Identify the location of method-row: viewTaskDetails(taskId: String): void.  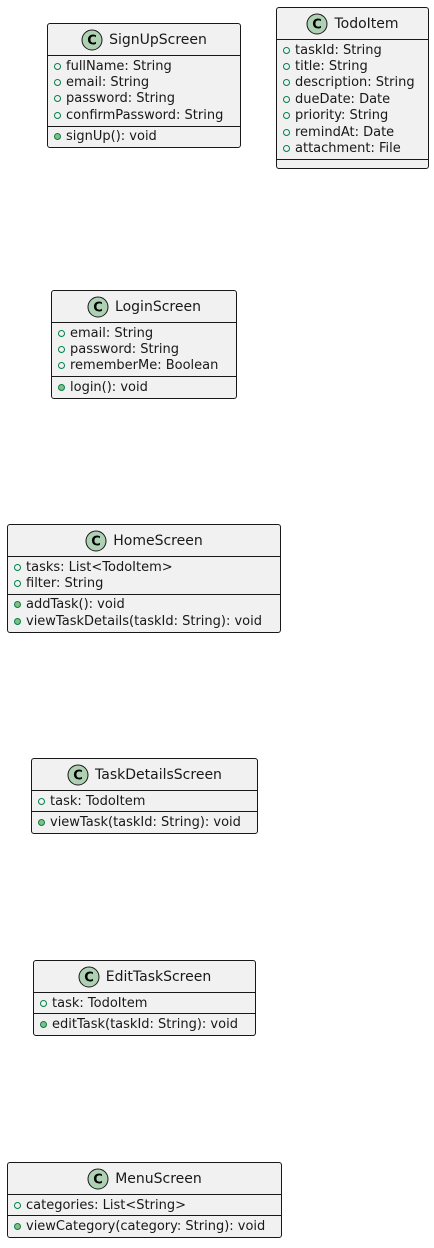
(144, 621).